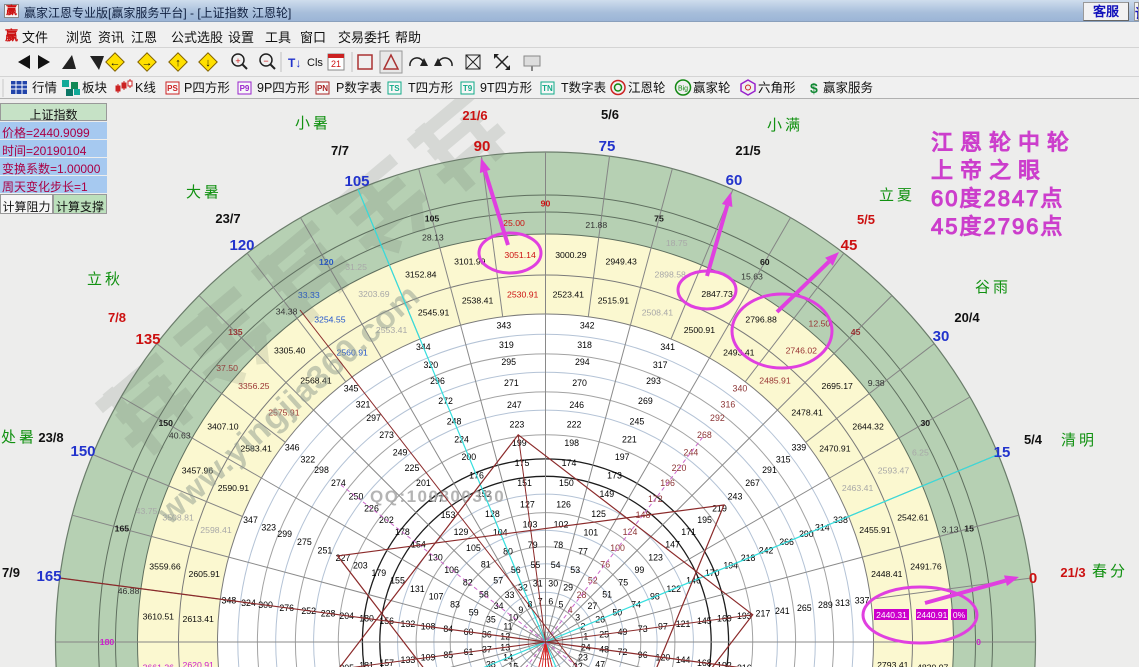 The height and width of the screenshot is (667, 1139). What do you see at coordinates (507, 627) in the screenshot?
I see `svg-text: 11` at bounding box center [507, 627].